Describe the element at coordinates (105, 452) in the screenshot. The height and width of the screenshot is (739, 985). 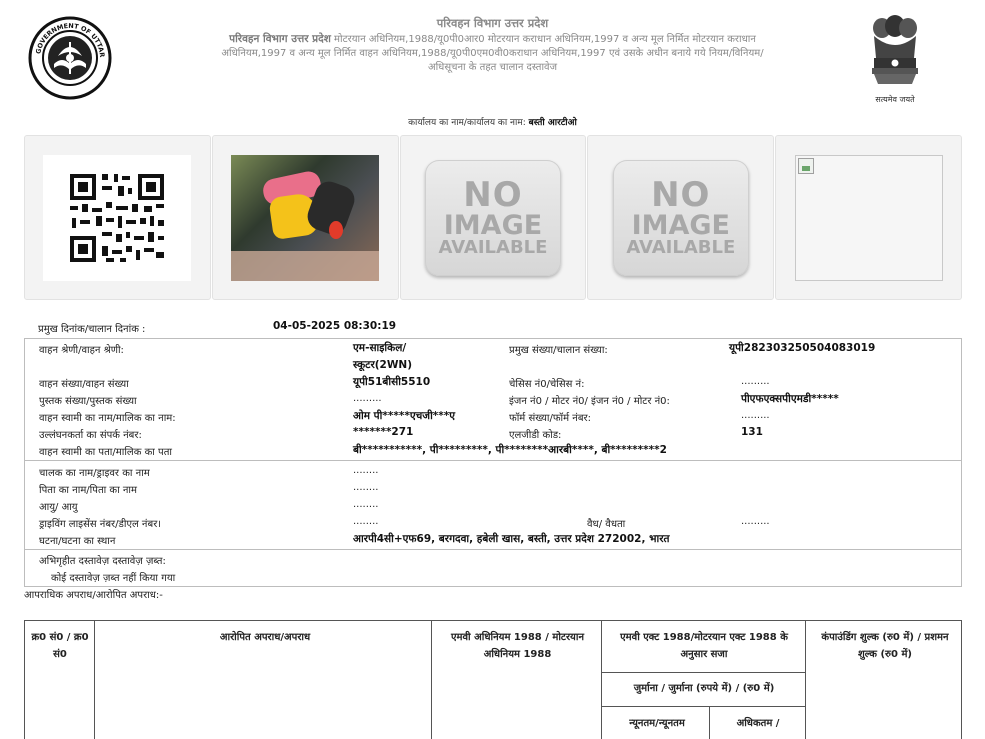
I see `owner-address-label: वाहन स्वामी का पता/मालिक का पता` at that location.